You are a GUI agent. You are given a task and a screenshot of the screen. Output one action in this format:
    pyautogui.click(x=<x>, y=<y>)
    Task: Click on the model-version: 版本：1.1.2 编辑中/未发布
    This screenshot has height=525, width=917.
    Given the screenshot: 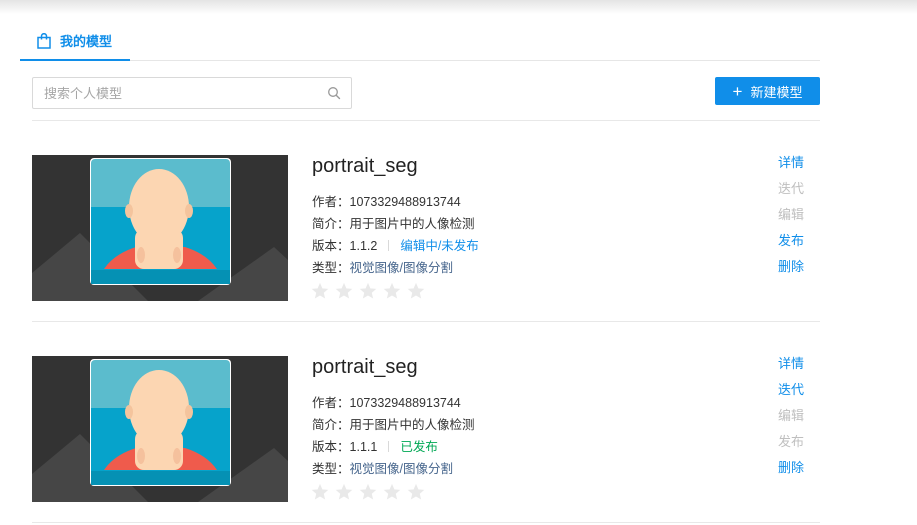 What is the action you would take?
    pyautogui.click(x=395, y=244)
    